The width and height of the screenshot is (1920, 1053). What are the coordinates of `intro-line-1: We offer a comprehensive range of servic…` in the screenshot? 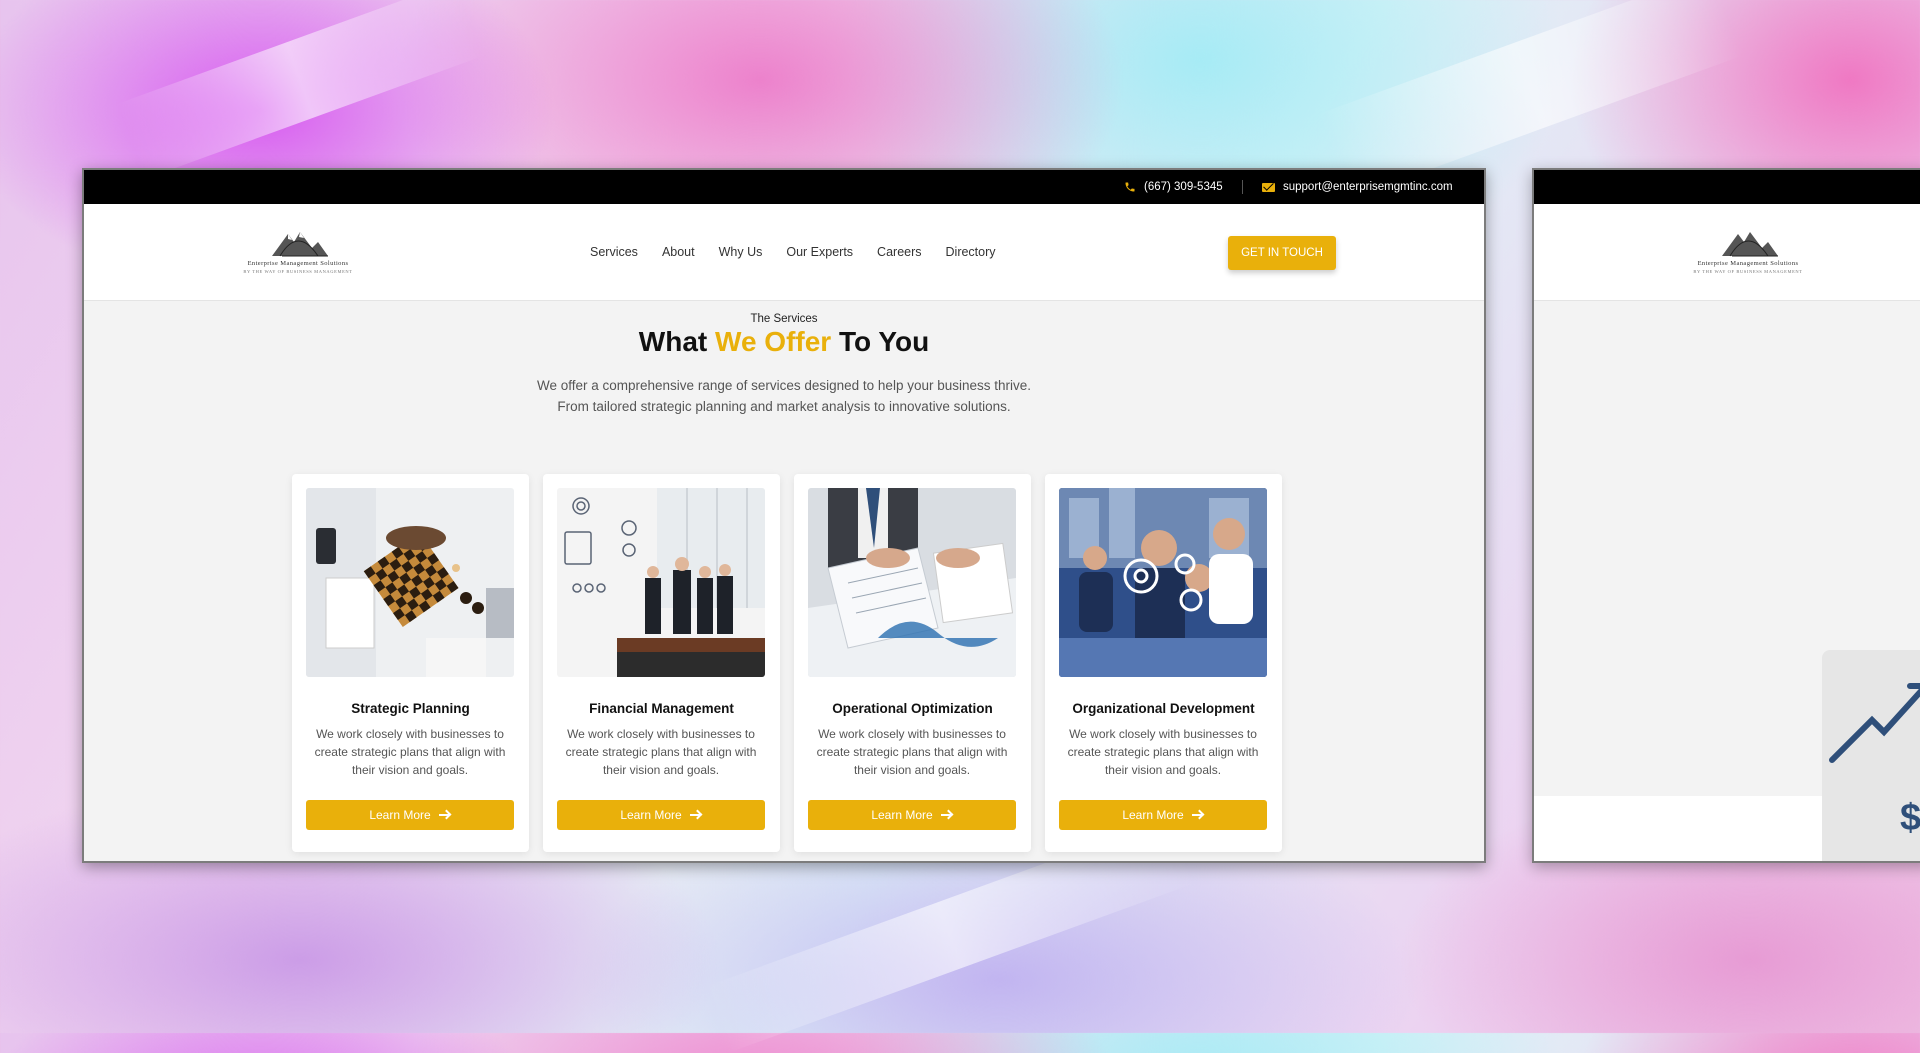 It's located at (784, 385).